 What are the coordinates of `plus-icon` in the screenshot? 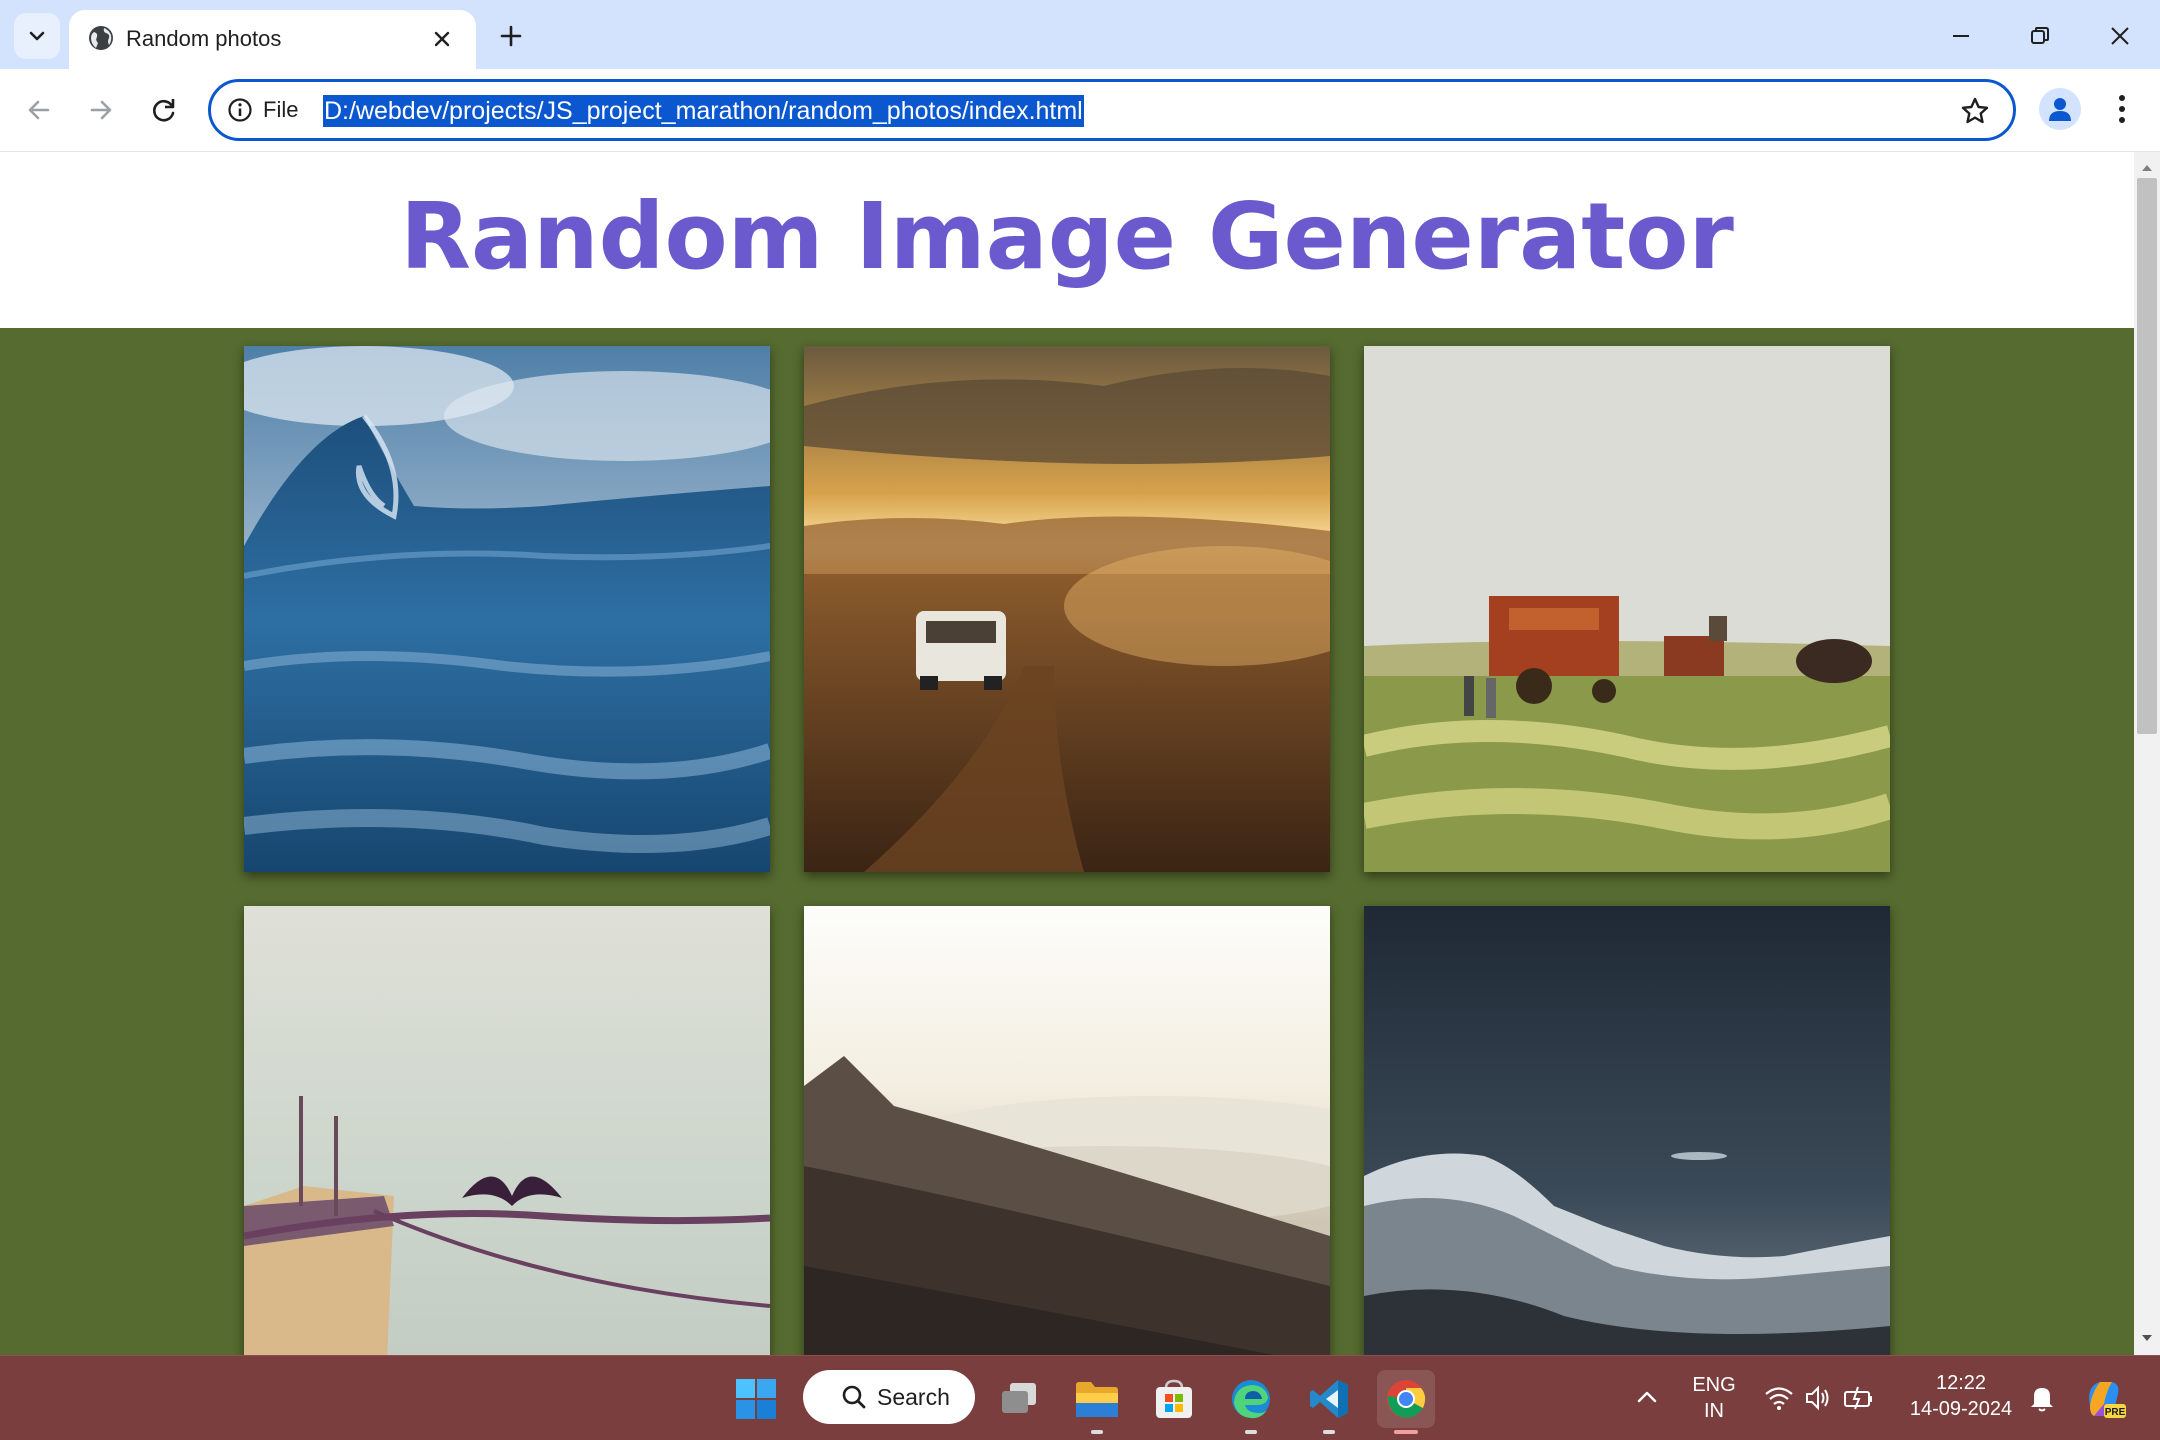 It's located at (511, 36).